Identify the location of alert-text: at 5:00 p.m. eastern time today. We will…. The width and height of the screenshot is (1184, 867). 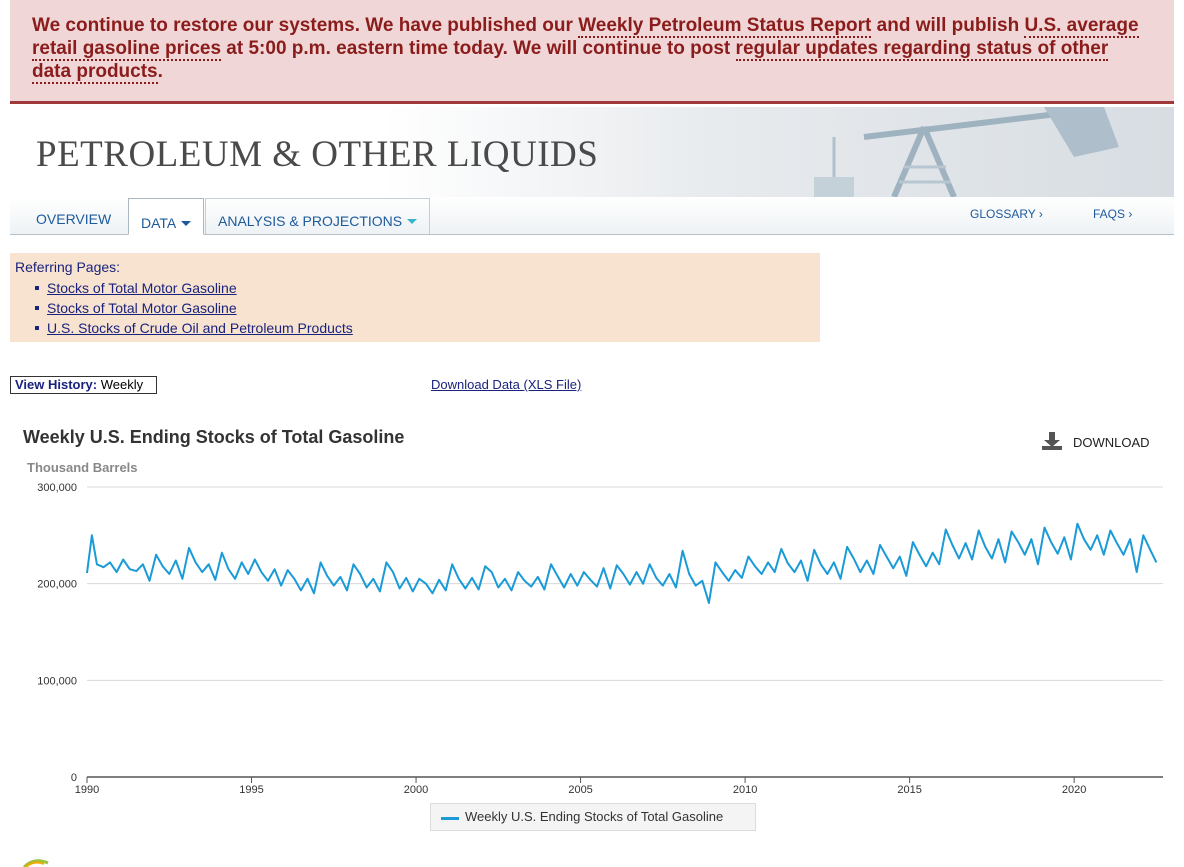
(478, 48).